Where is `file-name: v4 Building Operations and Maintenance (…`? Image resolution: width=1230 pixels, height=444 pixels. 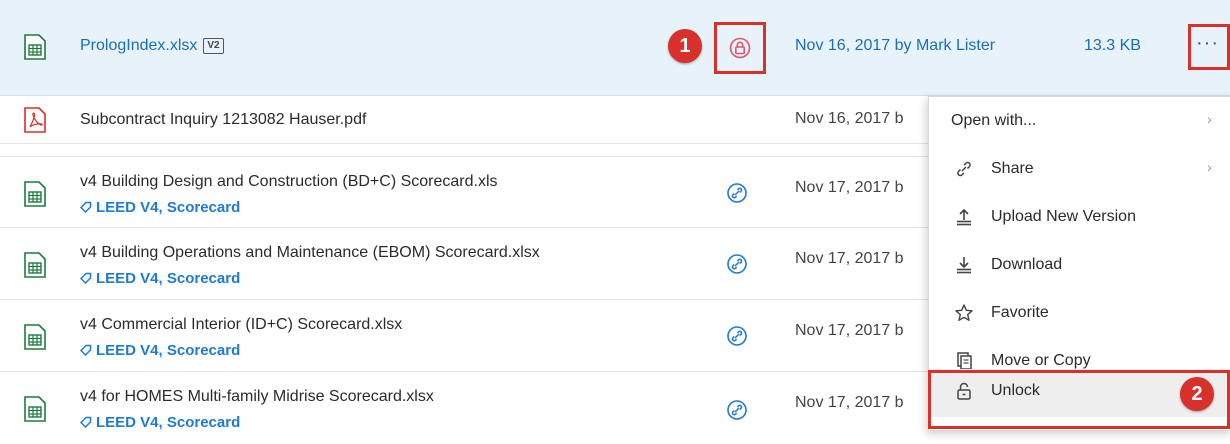
file-name: v4 Building Operations and Maintenance (… is located at coordinates (310, 253).